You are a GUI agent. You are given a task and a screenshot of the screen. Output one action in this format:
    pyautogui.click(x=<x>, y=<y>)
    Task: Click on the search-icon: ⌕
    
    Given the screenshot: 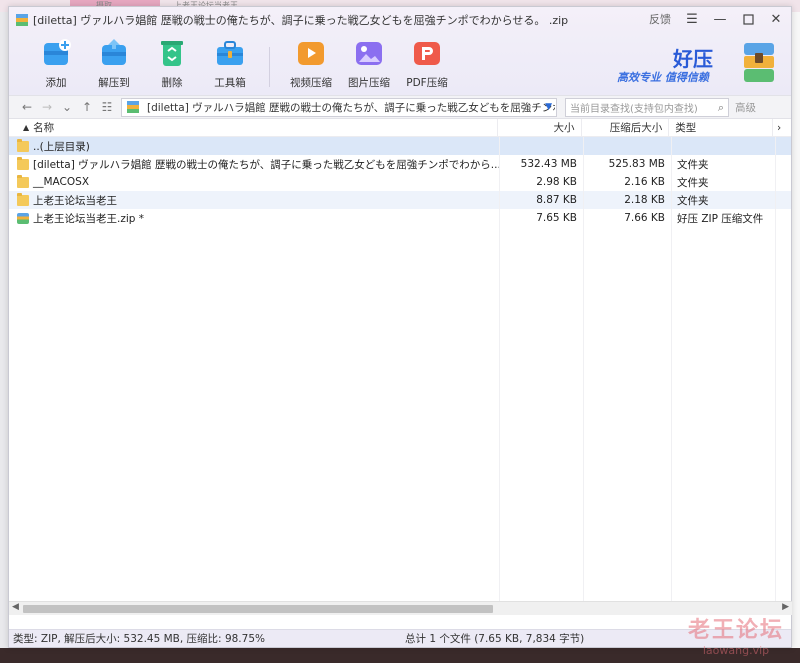 What is the action you would take?
    pyautogui.click(x=721, y=108)
    